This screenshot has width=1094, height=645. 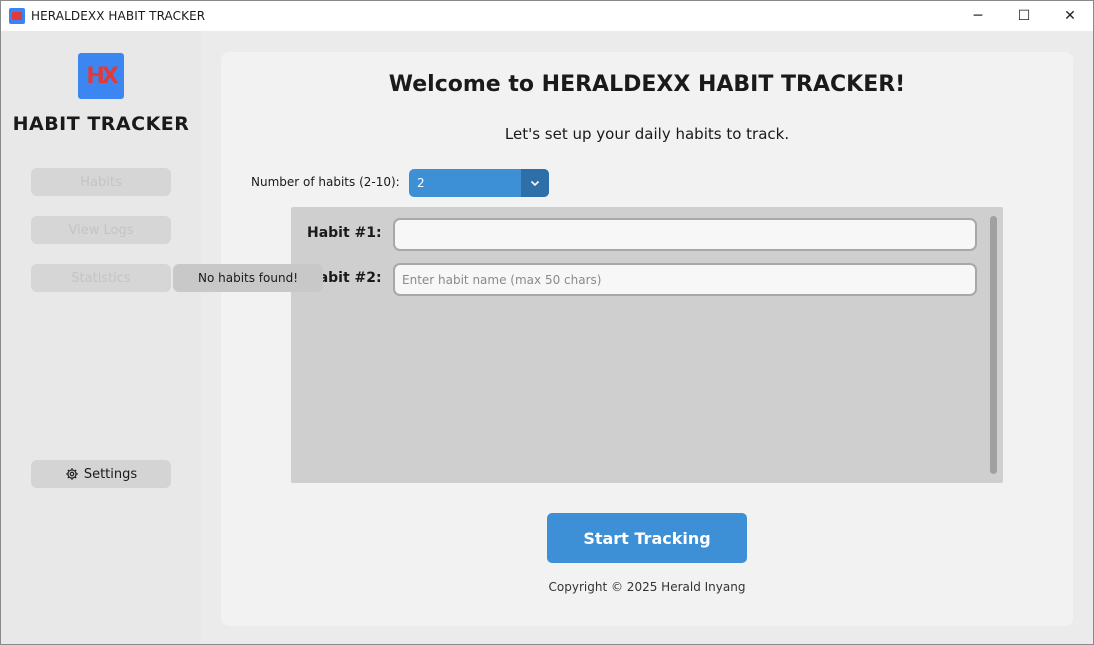 What do you see at coordinates (325, 182) in the screenshot?
I see `habit-count-label: Number of habits (2-10):` at bounding box center [325, 182].